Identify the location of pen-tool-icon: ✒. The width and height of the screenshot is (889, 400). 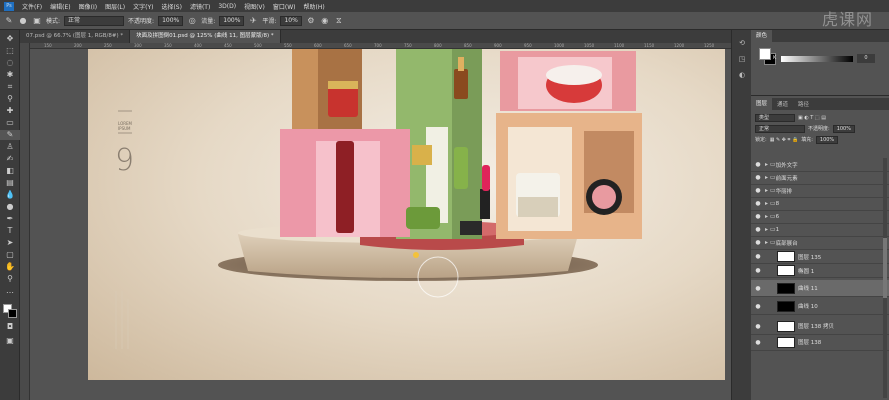
(10, 219).